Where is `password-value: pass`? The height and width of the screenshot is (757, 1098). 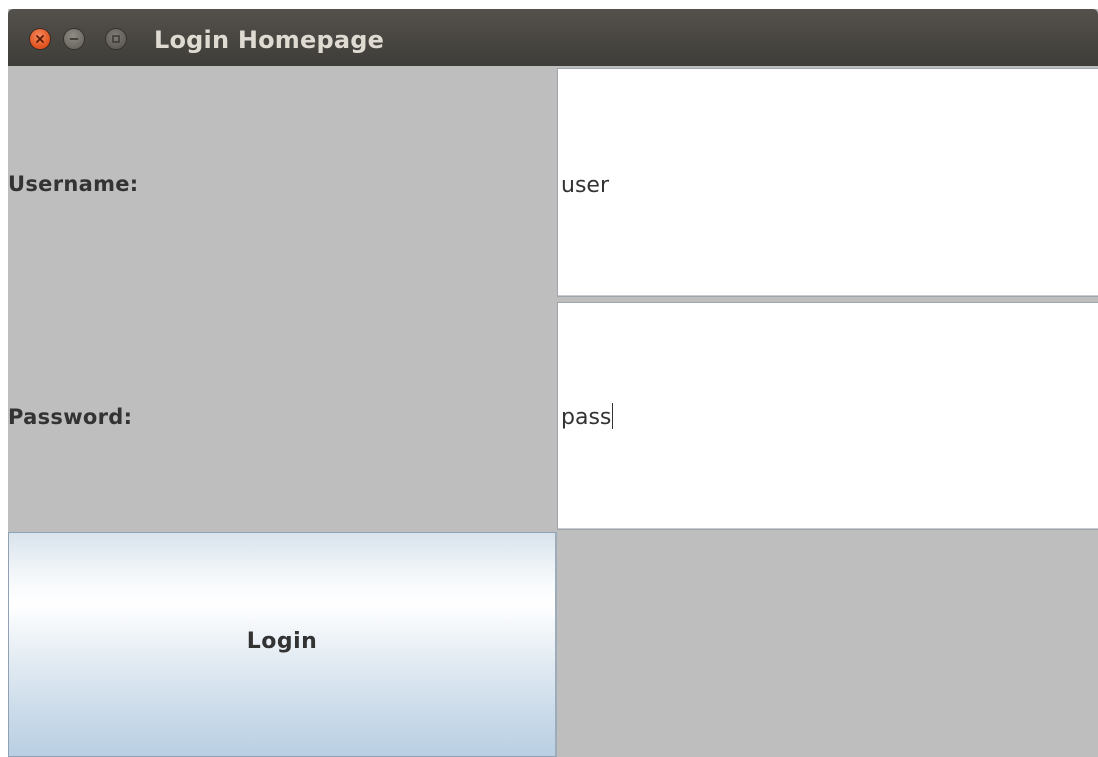 password-value: pass is located at coordinates (586, 417).